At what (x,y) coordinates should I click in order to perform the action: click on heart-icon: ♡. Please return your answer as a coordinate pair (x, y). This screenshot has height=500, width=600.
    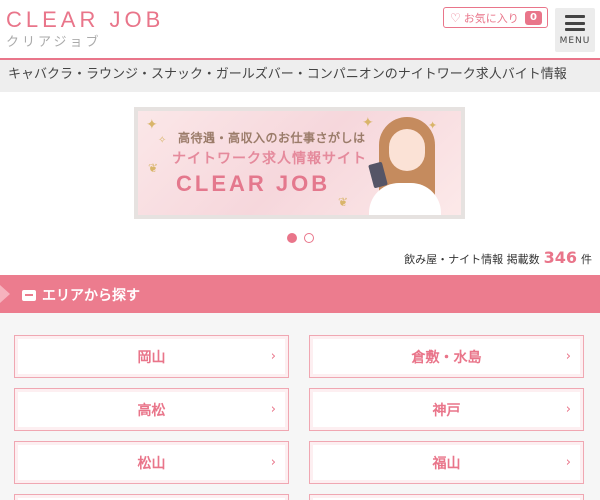
    Looking at the image, I should click on (455, 17).